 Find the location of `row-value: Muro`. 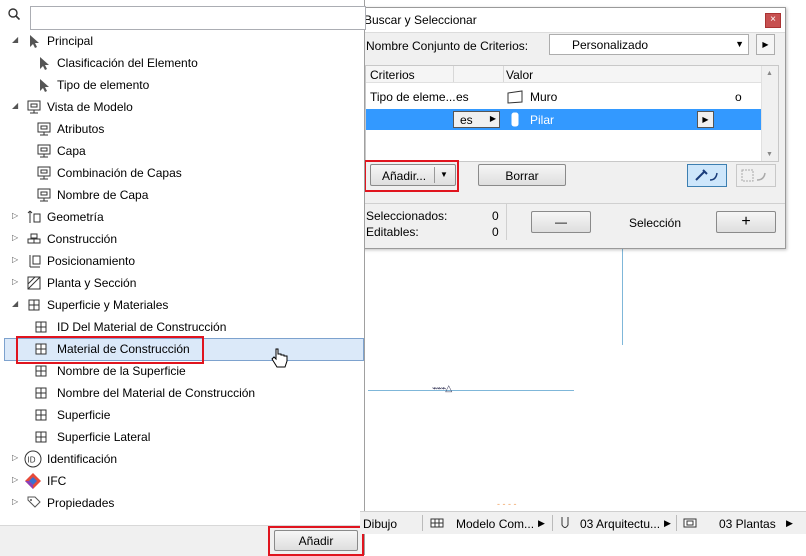

row-value: Muro is located at coordinates (544, 97).